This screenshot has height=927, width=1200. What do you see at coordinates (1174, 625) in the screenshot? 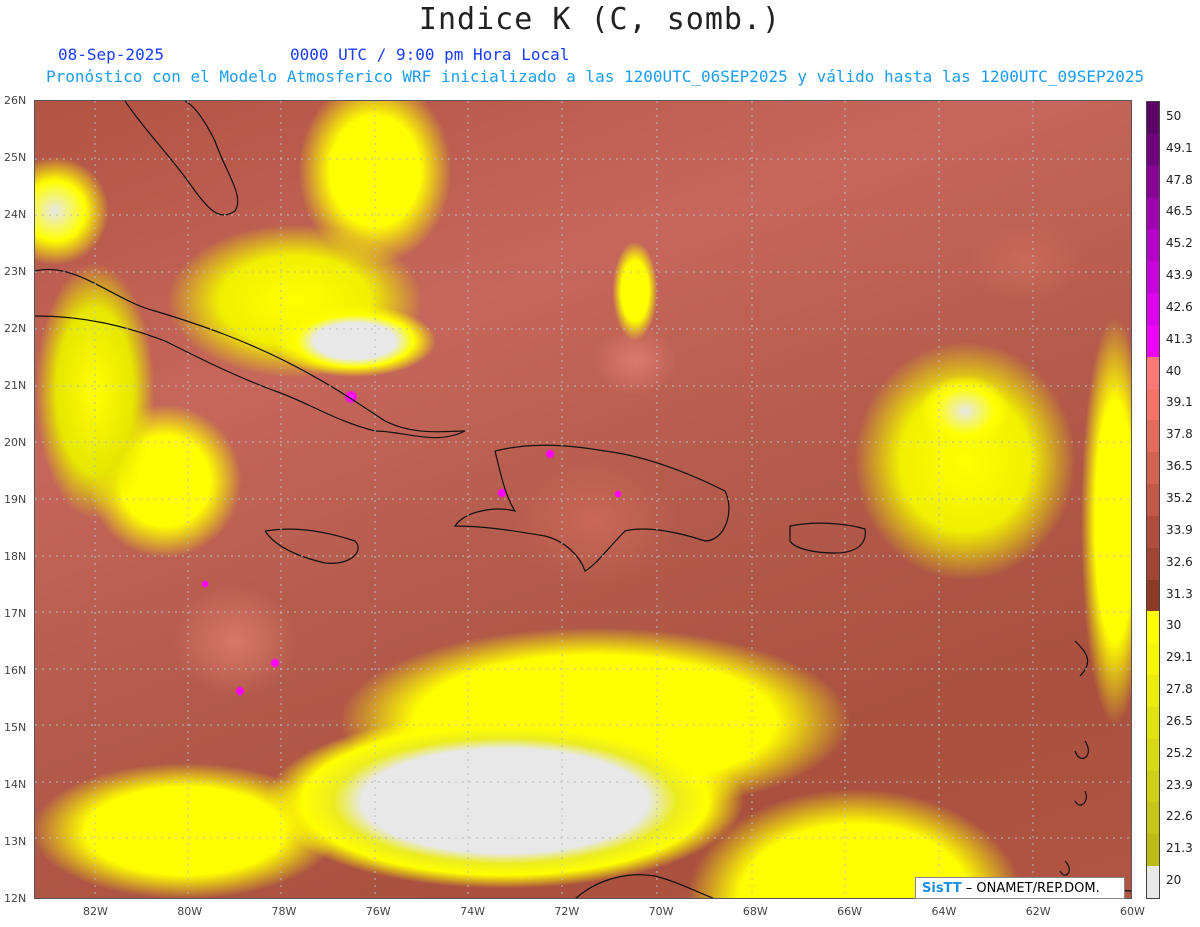
I see `colorbar-label: 30` at bounding box center [1174, 625].